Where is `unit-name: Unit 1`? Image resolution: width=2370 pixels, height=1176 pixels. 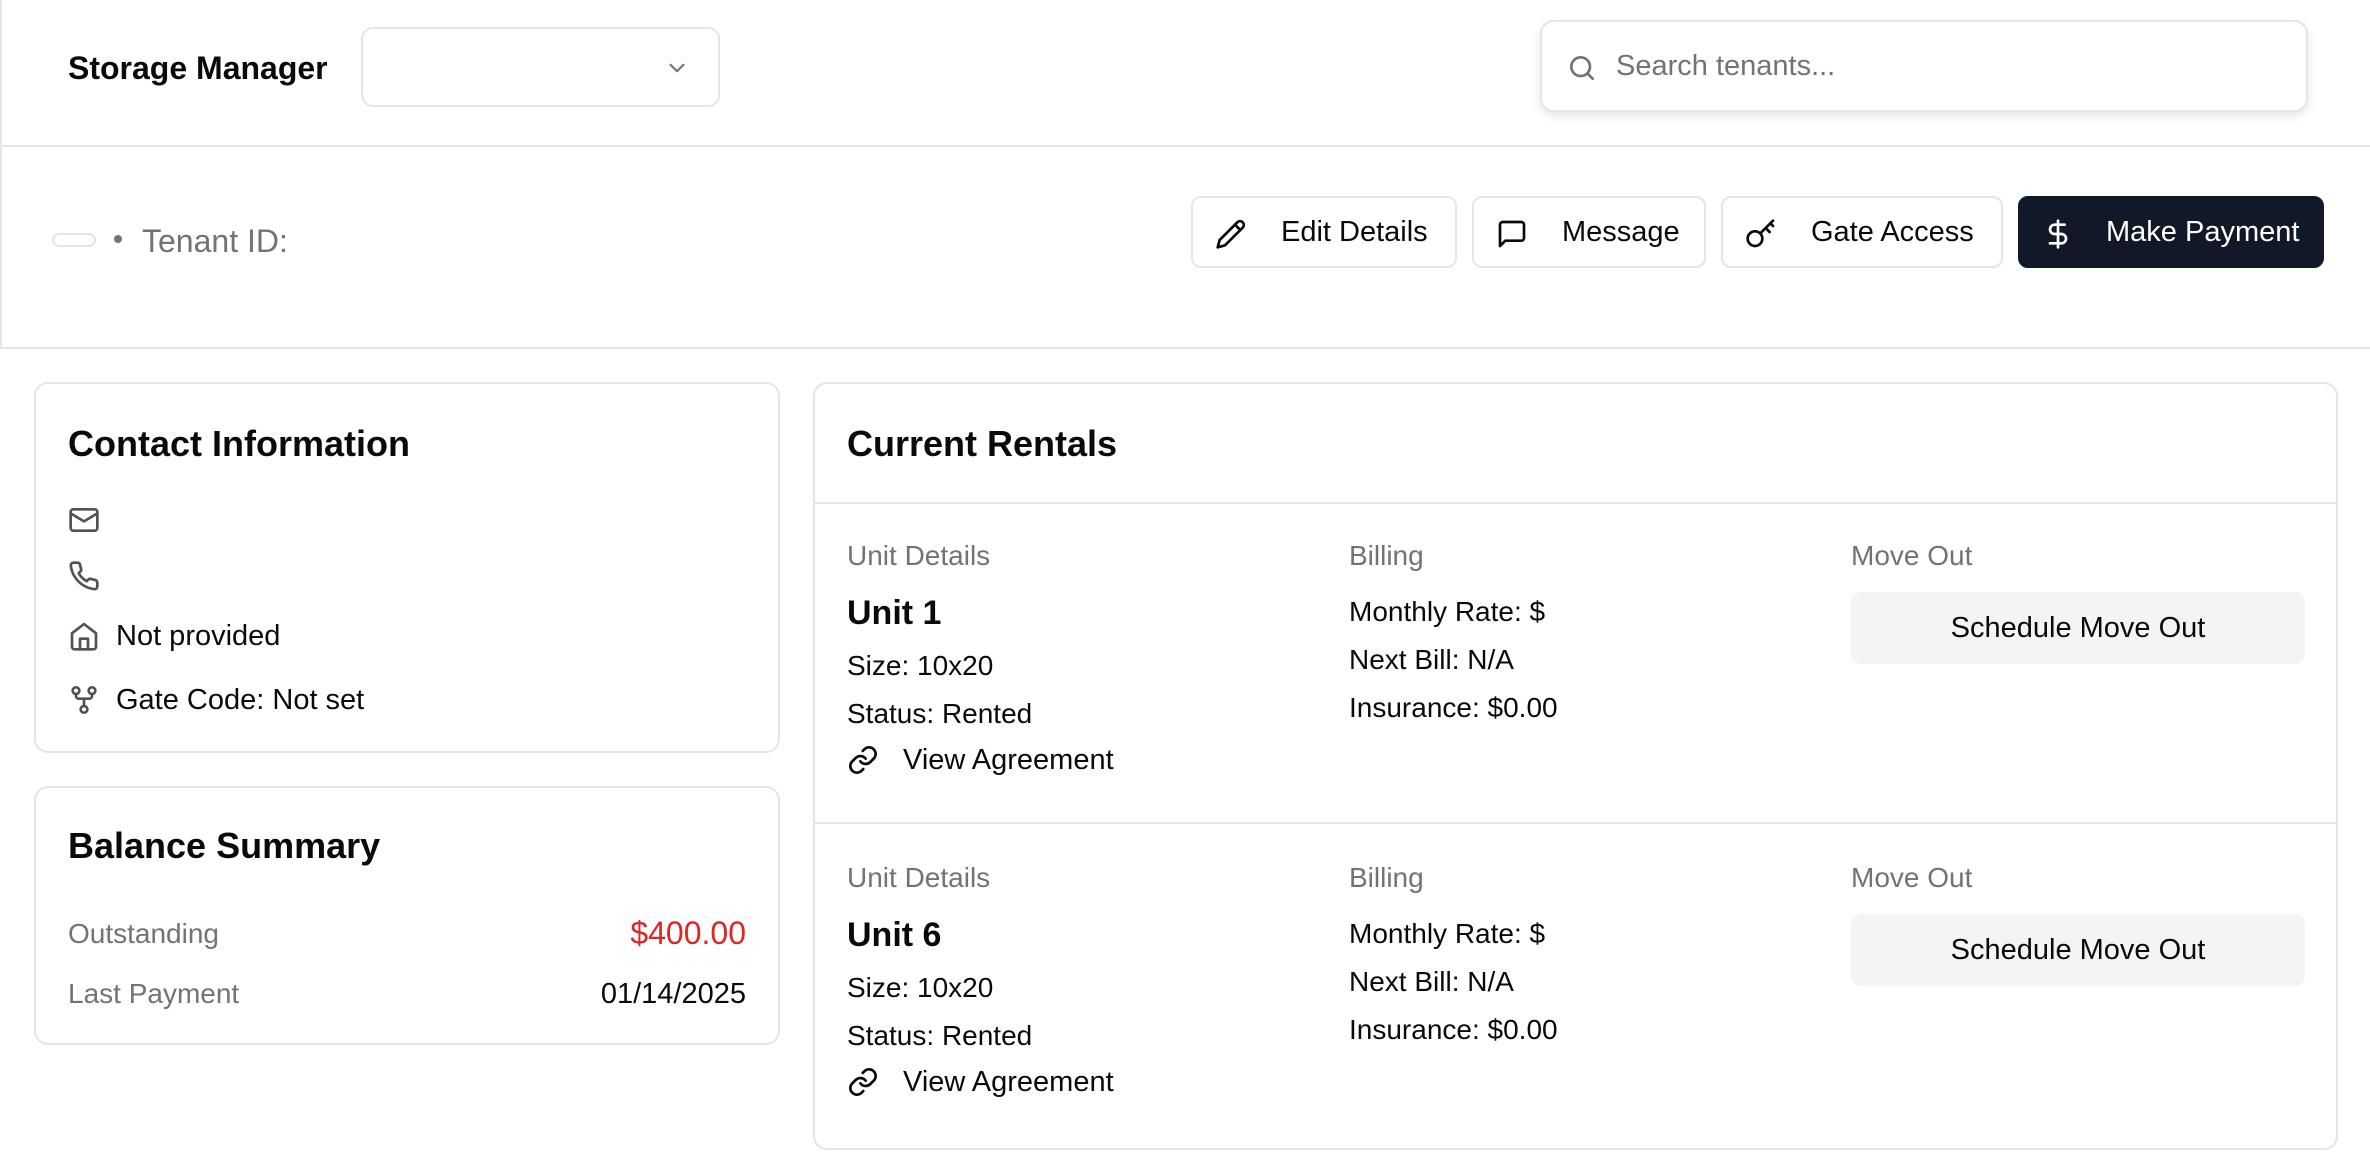 unit-name: Unit 1 is located at coordinates (894, 613).